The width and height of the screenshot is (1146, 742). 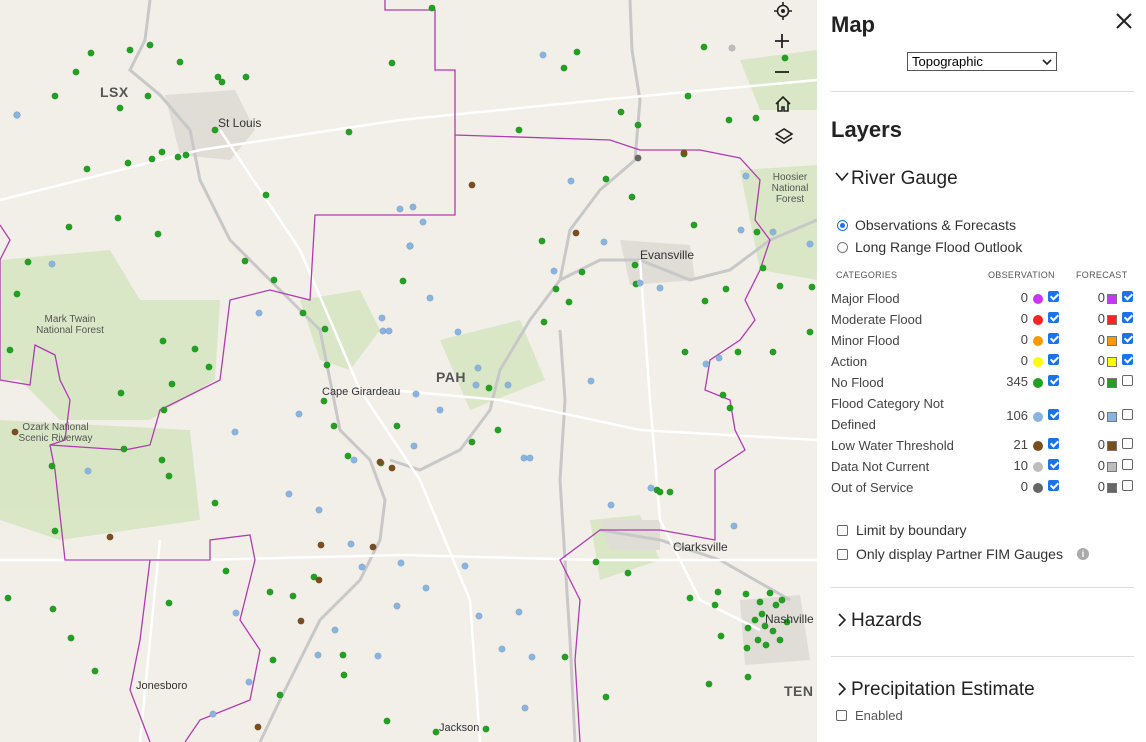 What do you see at coordinates (842, 620) in the screenshot?
I see `chevron-right-icon` at bounding box center [842, 620].